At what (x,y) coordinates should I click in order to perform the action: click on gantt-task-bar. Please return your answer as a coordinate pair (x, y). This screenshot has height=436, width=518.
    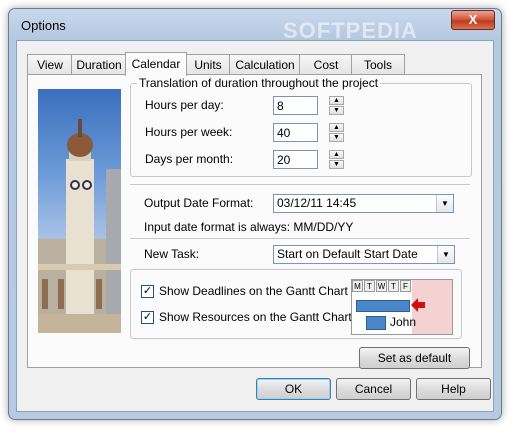
    Looking at the image, I should click on (383, 306).